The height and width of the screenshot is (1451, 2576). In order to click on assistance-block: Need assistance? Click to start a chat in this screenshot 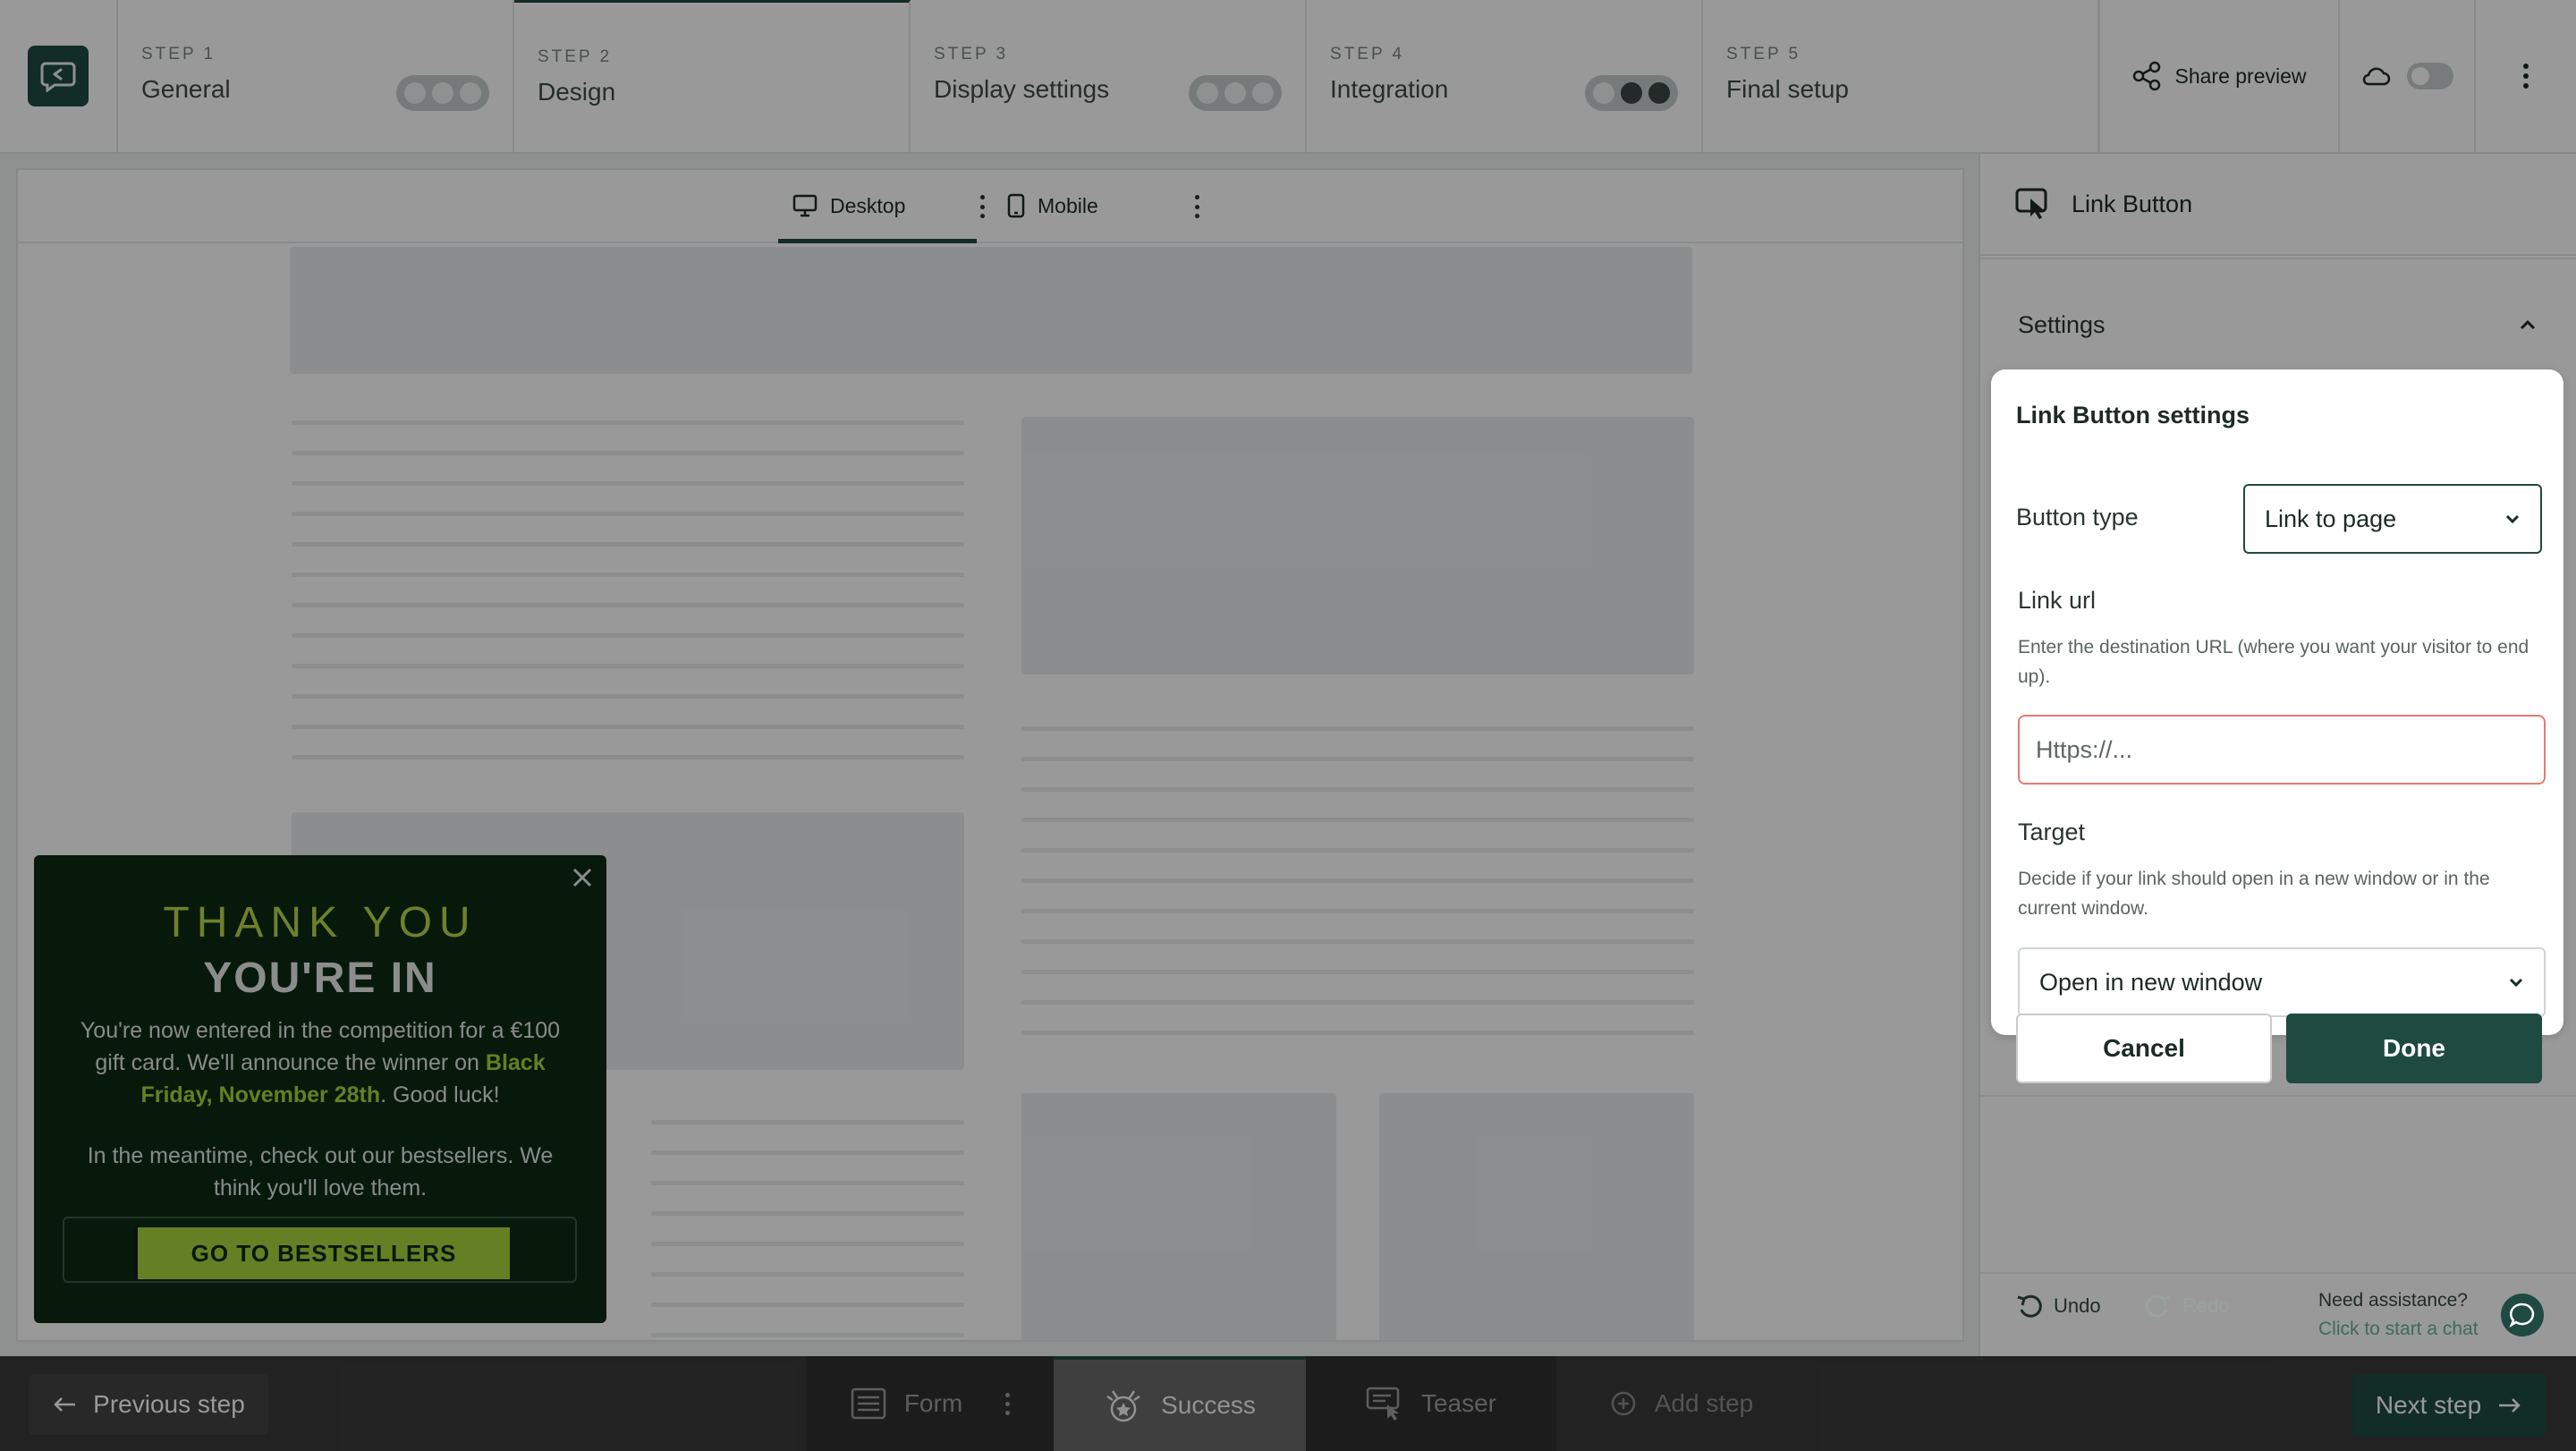, I will do `click(2398, 1315)`.